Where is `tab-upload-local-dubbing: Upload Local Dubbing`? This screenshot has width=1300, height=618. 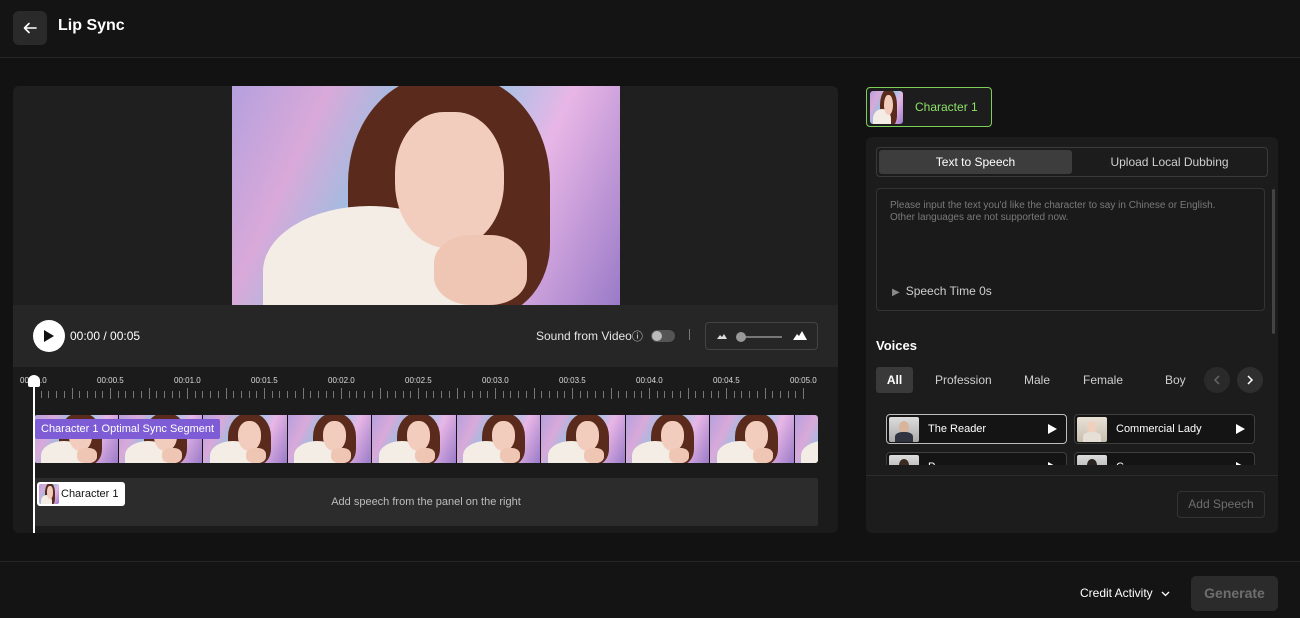
tab-upload-local-dubbing: Upload Local Dubbing is located at coordinates (1169, 162).